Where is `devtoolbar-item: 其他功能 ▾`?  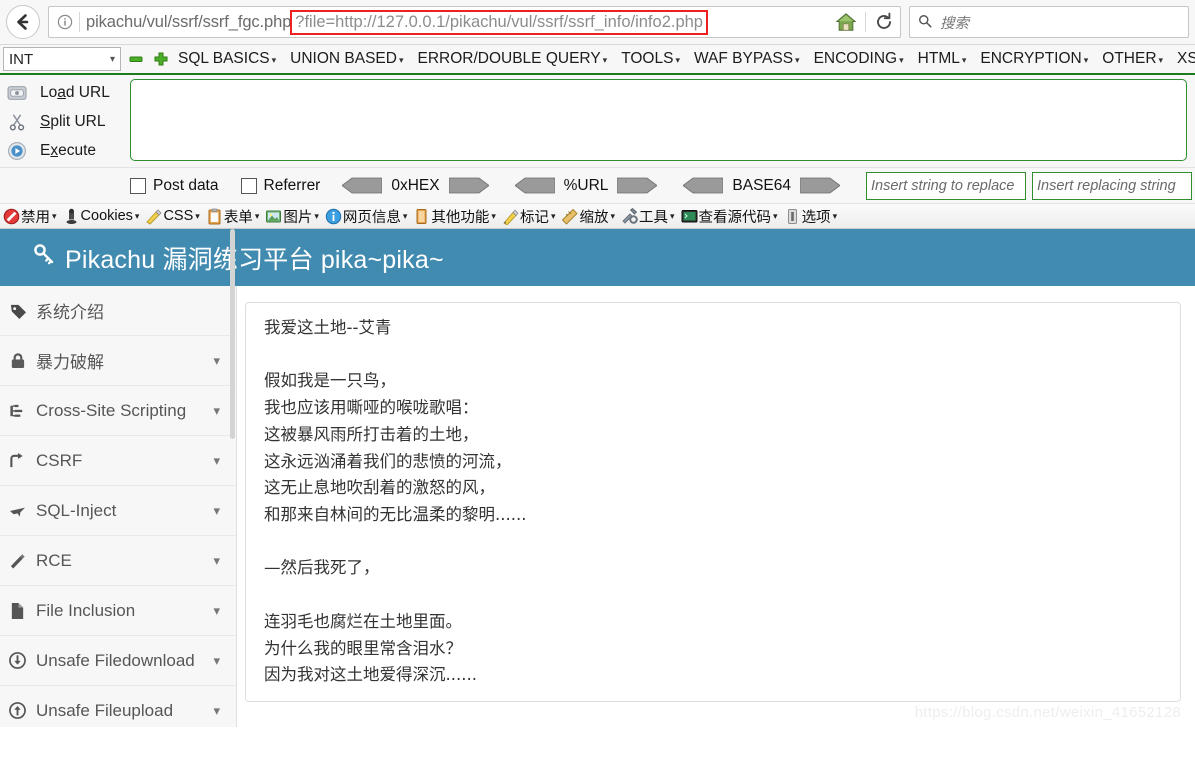
devtoolbar-item: 其他功能 ▾ is located at coordinates (456, 216).